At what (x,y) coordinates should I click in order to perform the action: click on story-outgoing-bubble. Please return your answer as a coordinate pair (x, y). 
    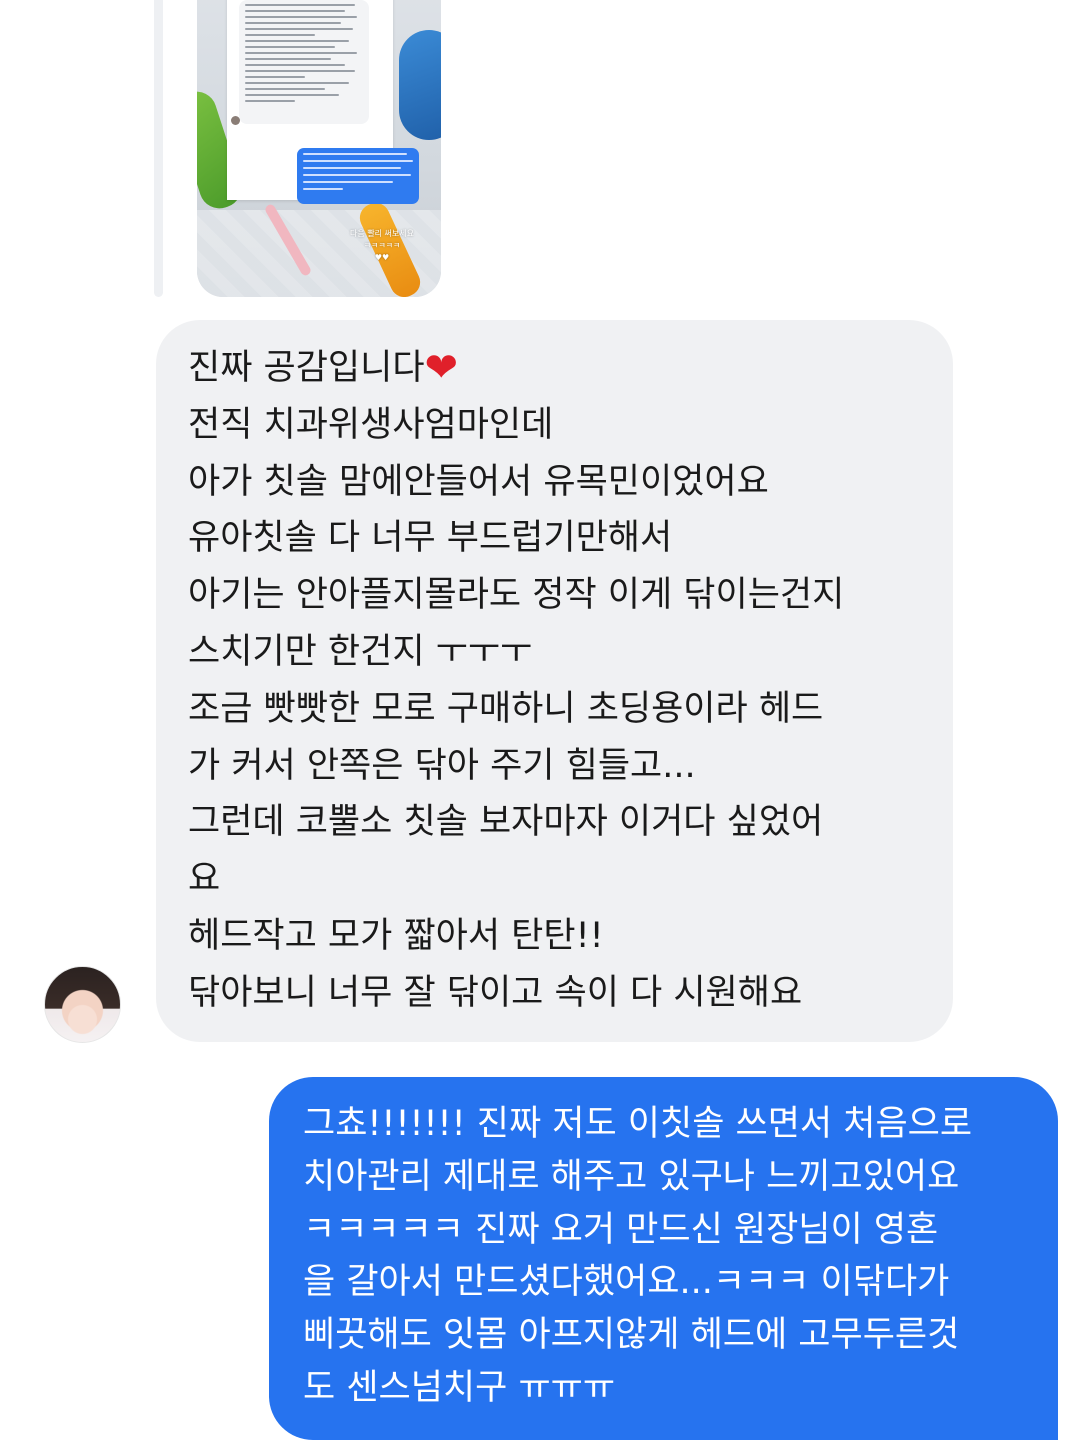
    Looking at the image, I should click on (358, 176).